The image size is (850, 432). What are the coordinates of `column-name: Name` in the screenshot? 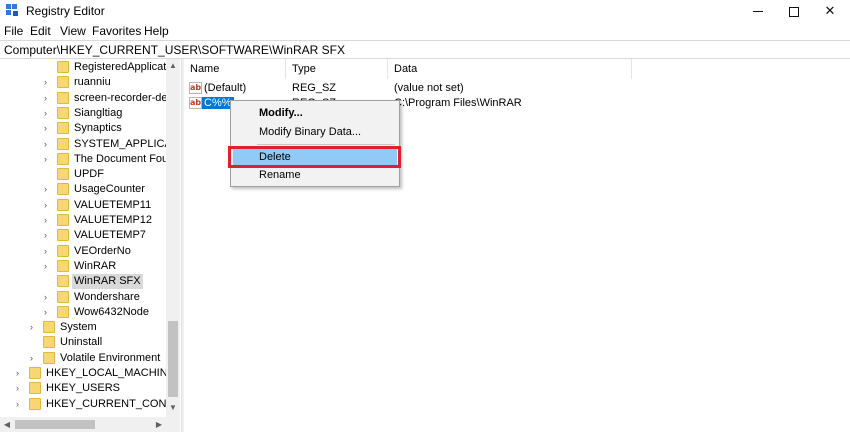 It's located at (235, 69).